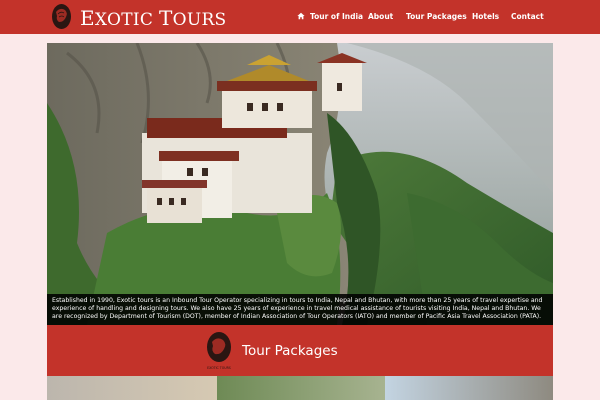 The width and height of the screenshot is (600, 400). What do you see at coordinates (290, 351) in the screenshot?
I see `tour-packages-title: Tour Packages` at bounding box center [290, 351].